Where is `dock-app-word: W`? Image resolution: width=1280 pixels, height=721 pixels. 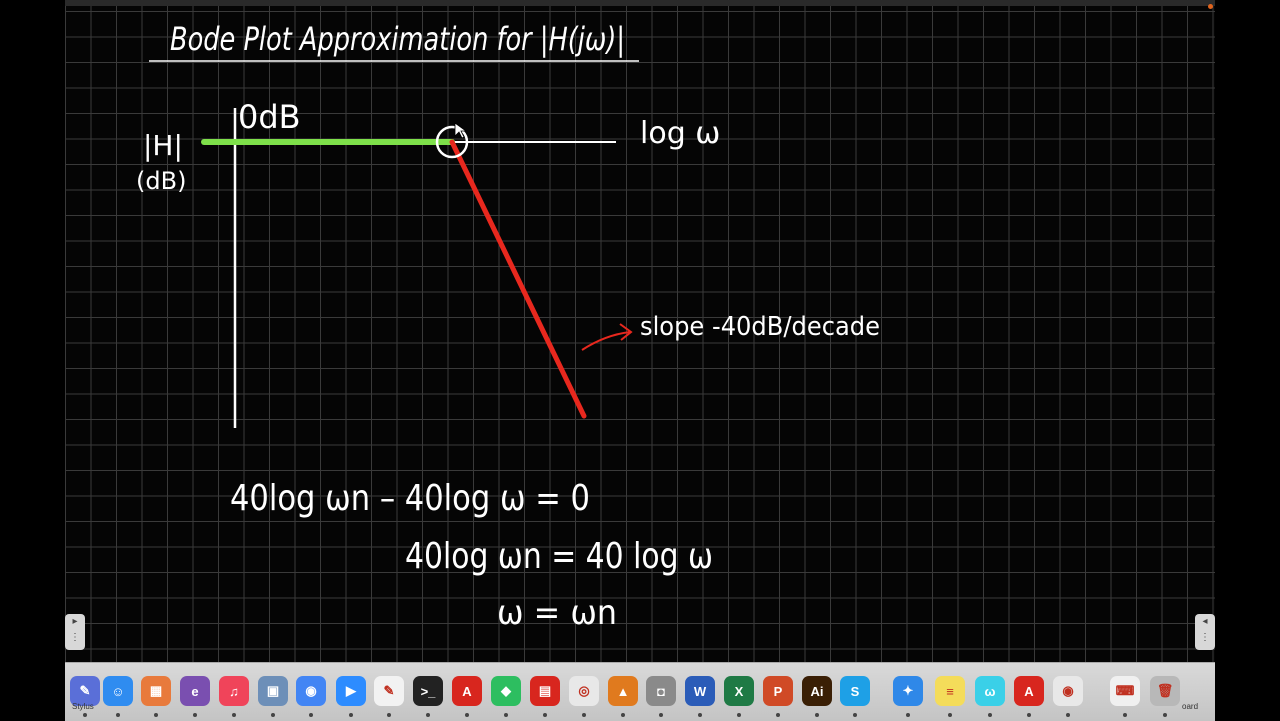
dock-app-word: W is located at coordinates (700, 691).